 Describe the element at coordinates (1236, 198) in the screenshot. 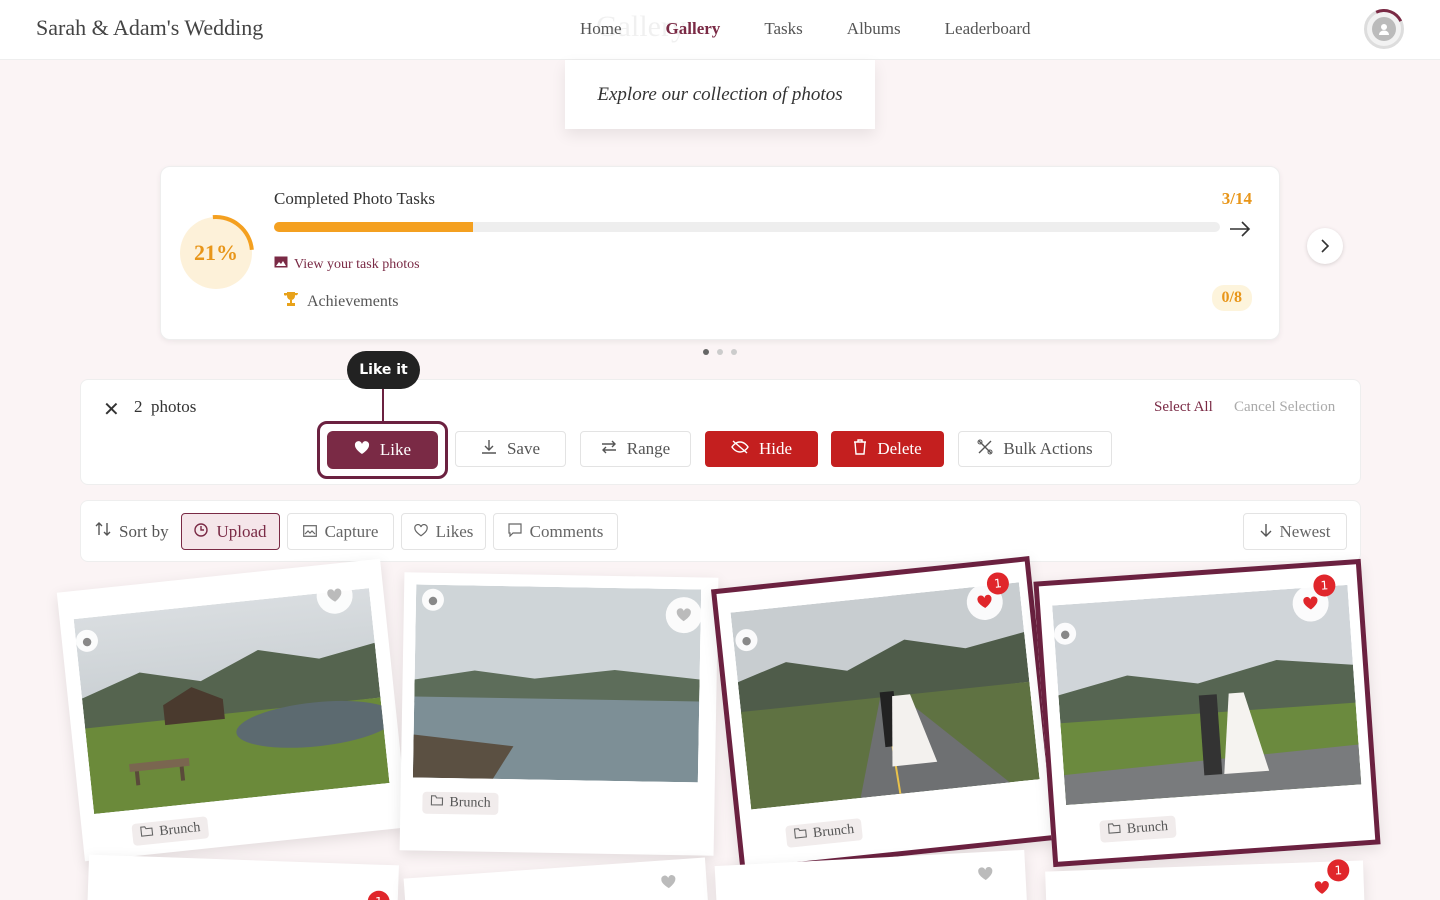

I see `tasks-count: 3/14` at that location.